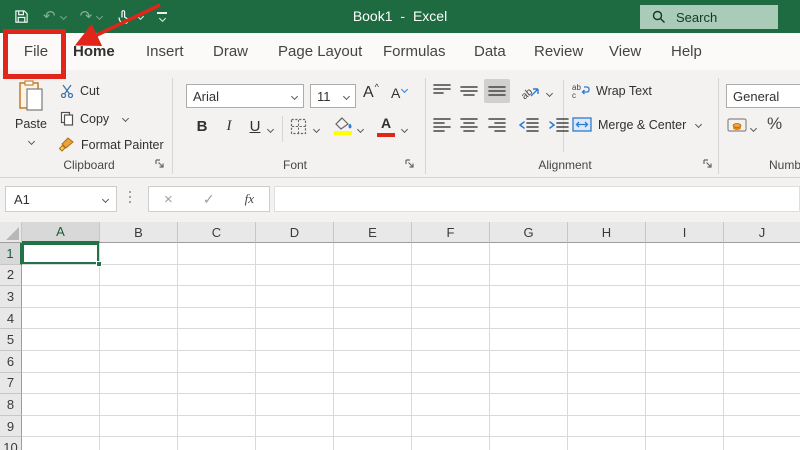  I want to click on cell-E8, so click(373, 405).